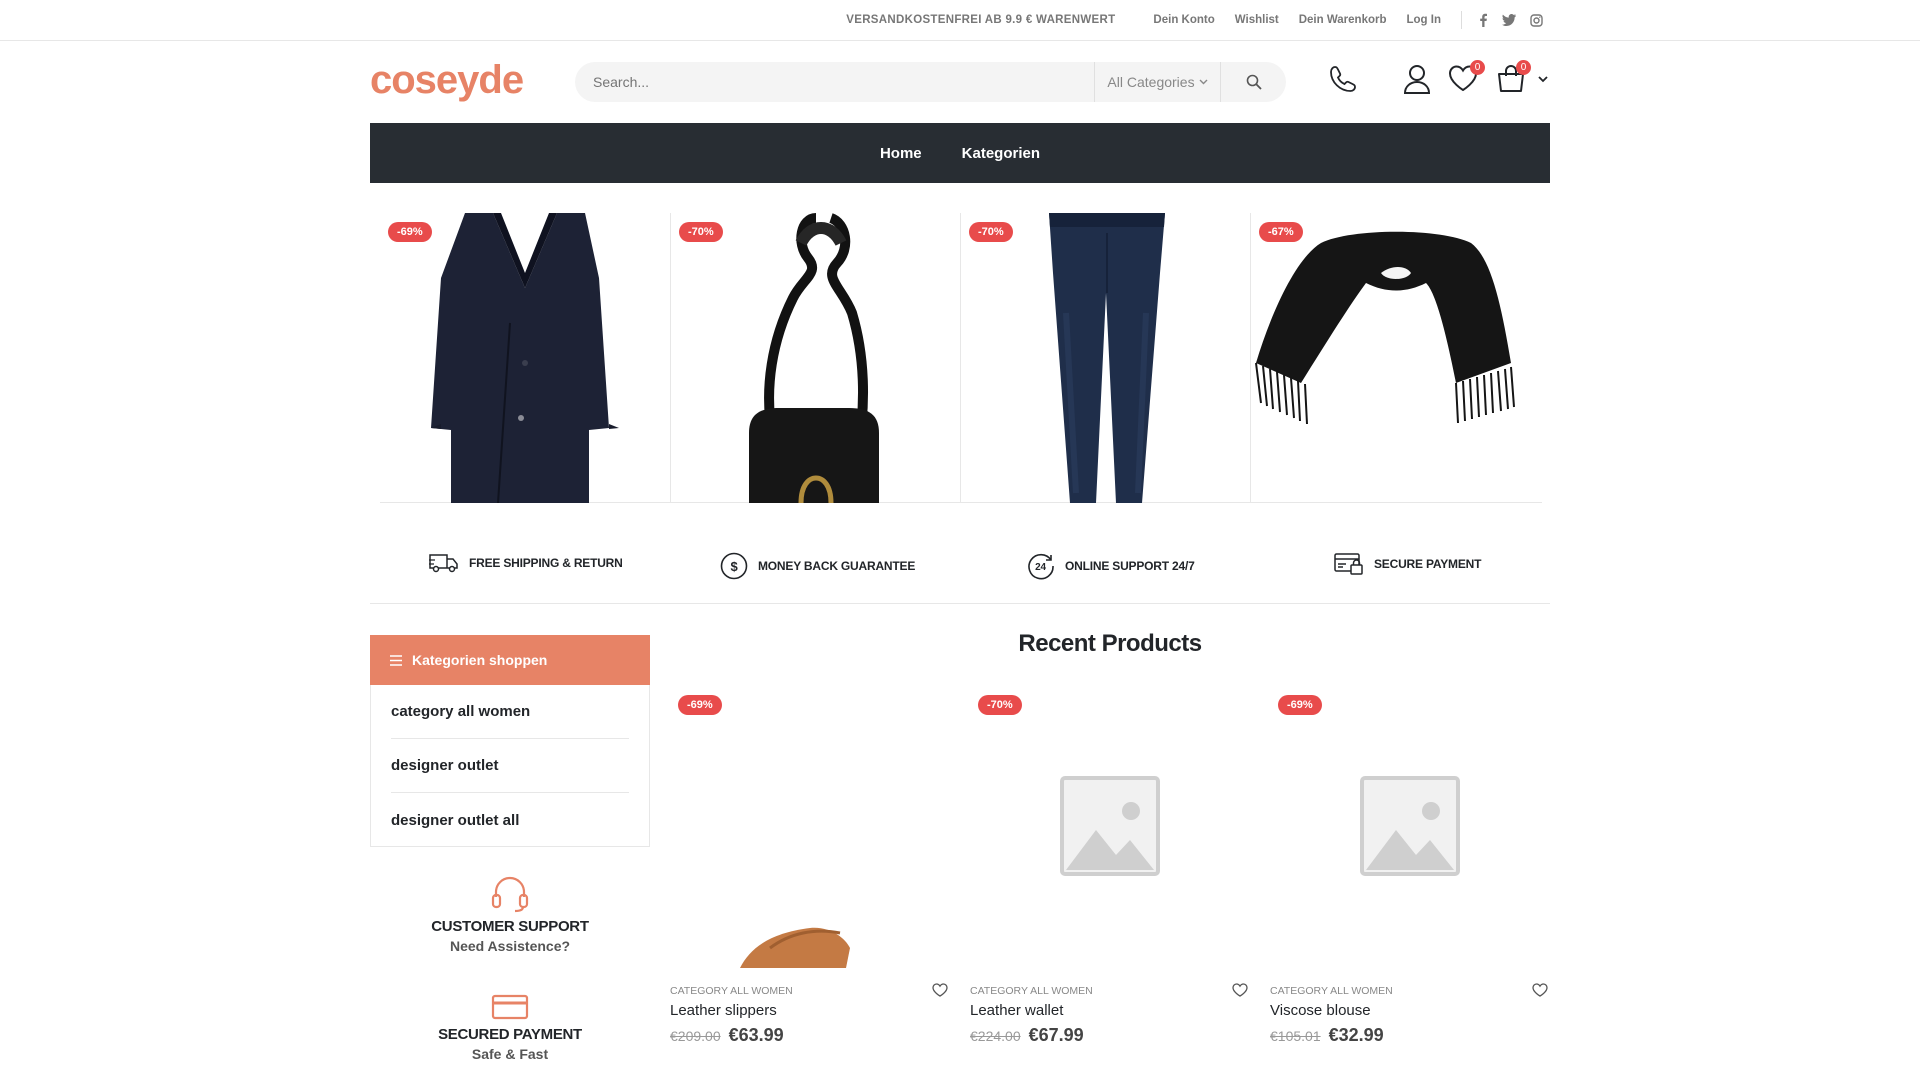 Image resolution: width=1920 pixels, height=1080 pixels. What do you see at coordinates (1513, 77) in the screenshot?
I see `cart-icon: 0` at bounding box center [1513, 77].